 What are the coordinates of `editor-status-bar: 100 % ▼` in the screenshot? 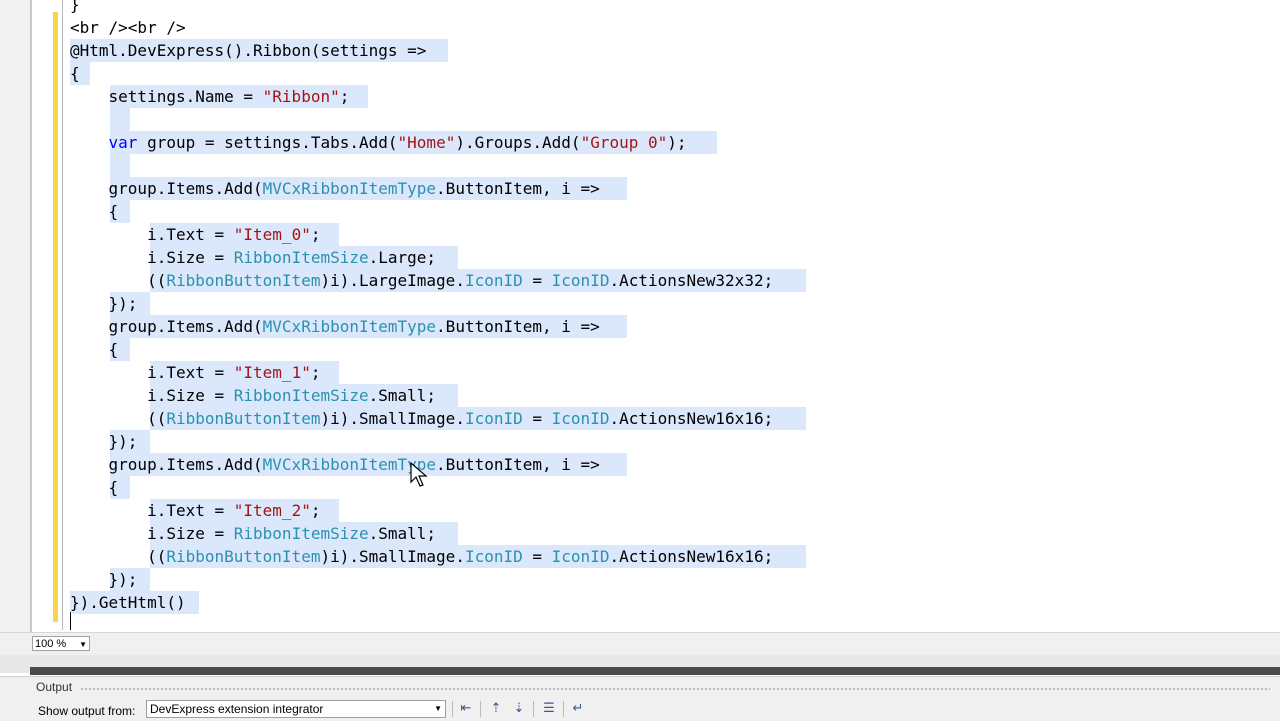 It's located at (640, 643).